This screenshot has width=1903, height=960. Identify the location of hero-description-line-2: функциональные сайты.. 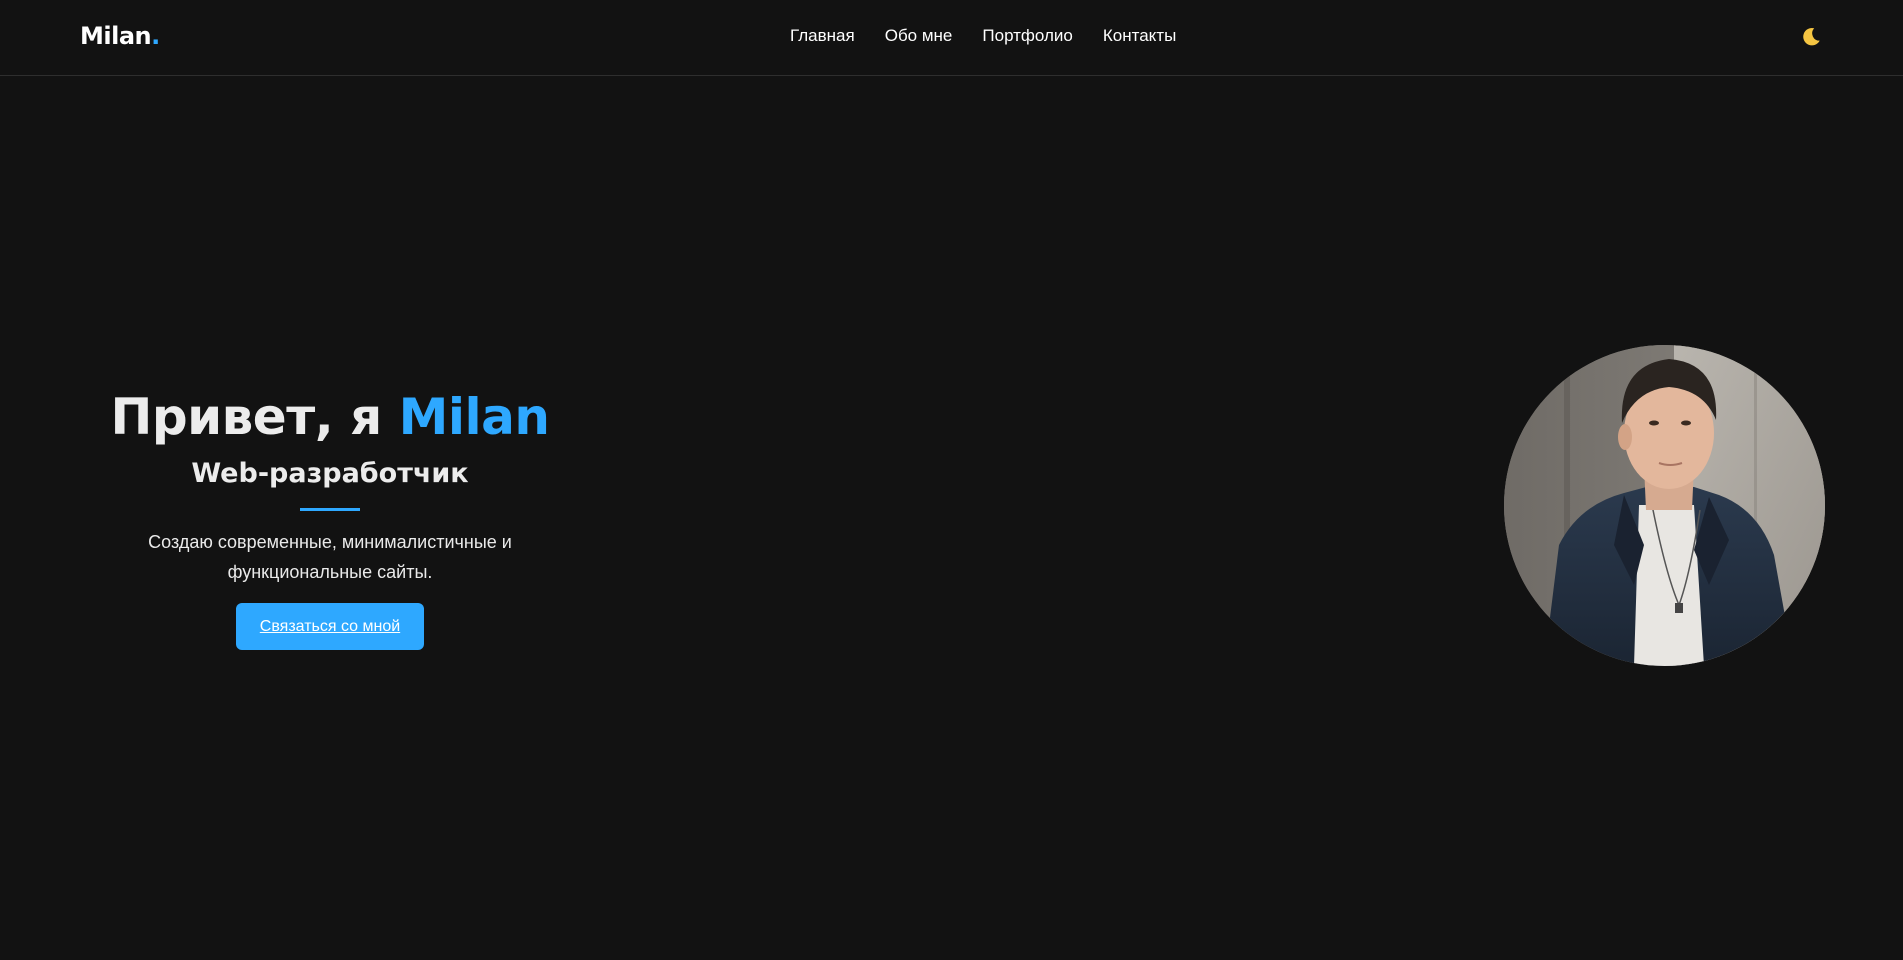
(330, 572).